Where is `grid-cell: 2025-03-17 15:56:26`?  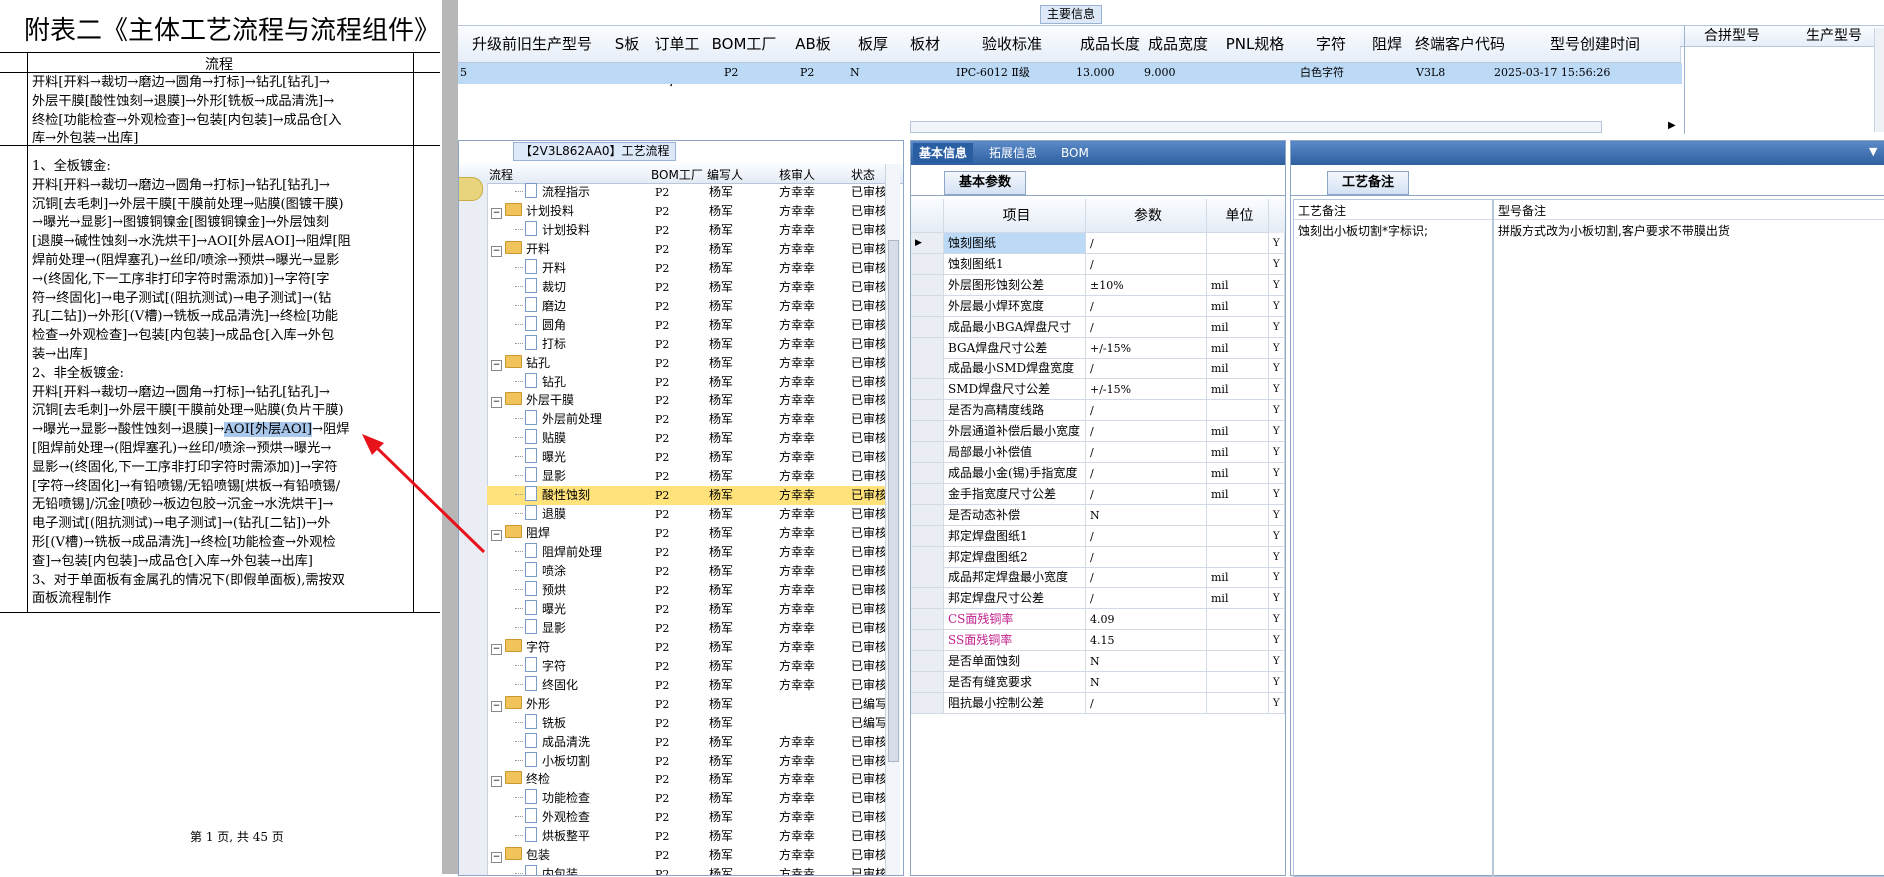 grid-cell: 2025-03-17 15:56:26 is located at coordinates (1552, 73).